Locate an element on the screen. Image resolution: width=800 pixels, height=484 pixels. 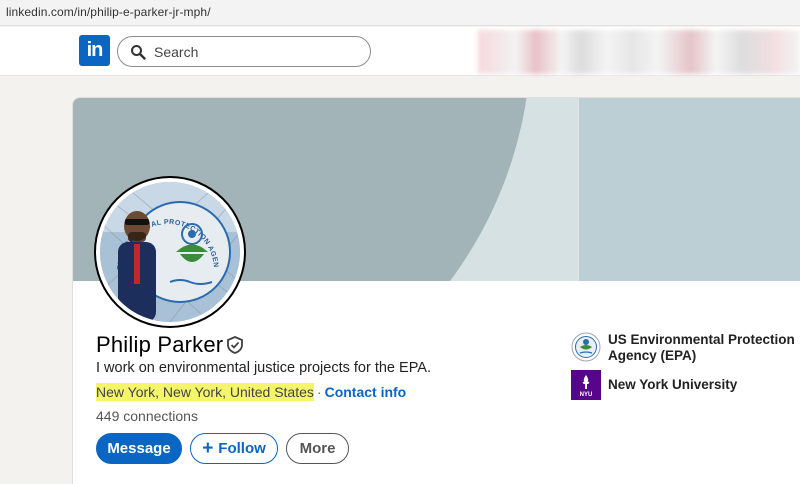
nyu-logo-text: NYU is located at coordinates (586, 395).